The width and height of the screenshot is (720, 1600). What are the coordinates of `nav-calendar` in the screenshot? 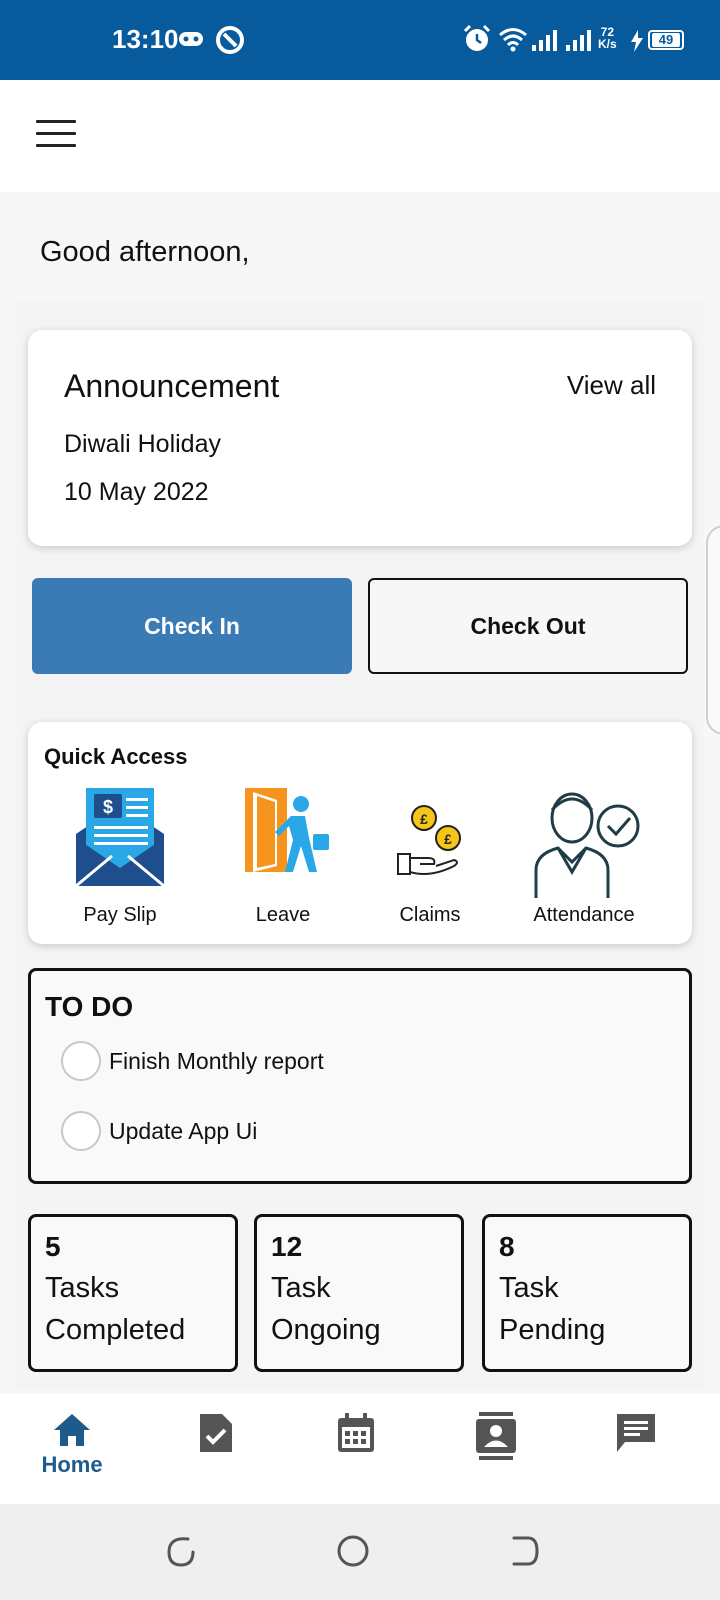 It's located at (356, 1452).